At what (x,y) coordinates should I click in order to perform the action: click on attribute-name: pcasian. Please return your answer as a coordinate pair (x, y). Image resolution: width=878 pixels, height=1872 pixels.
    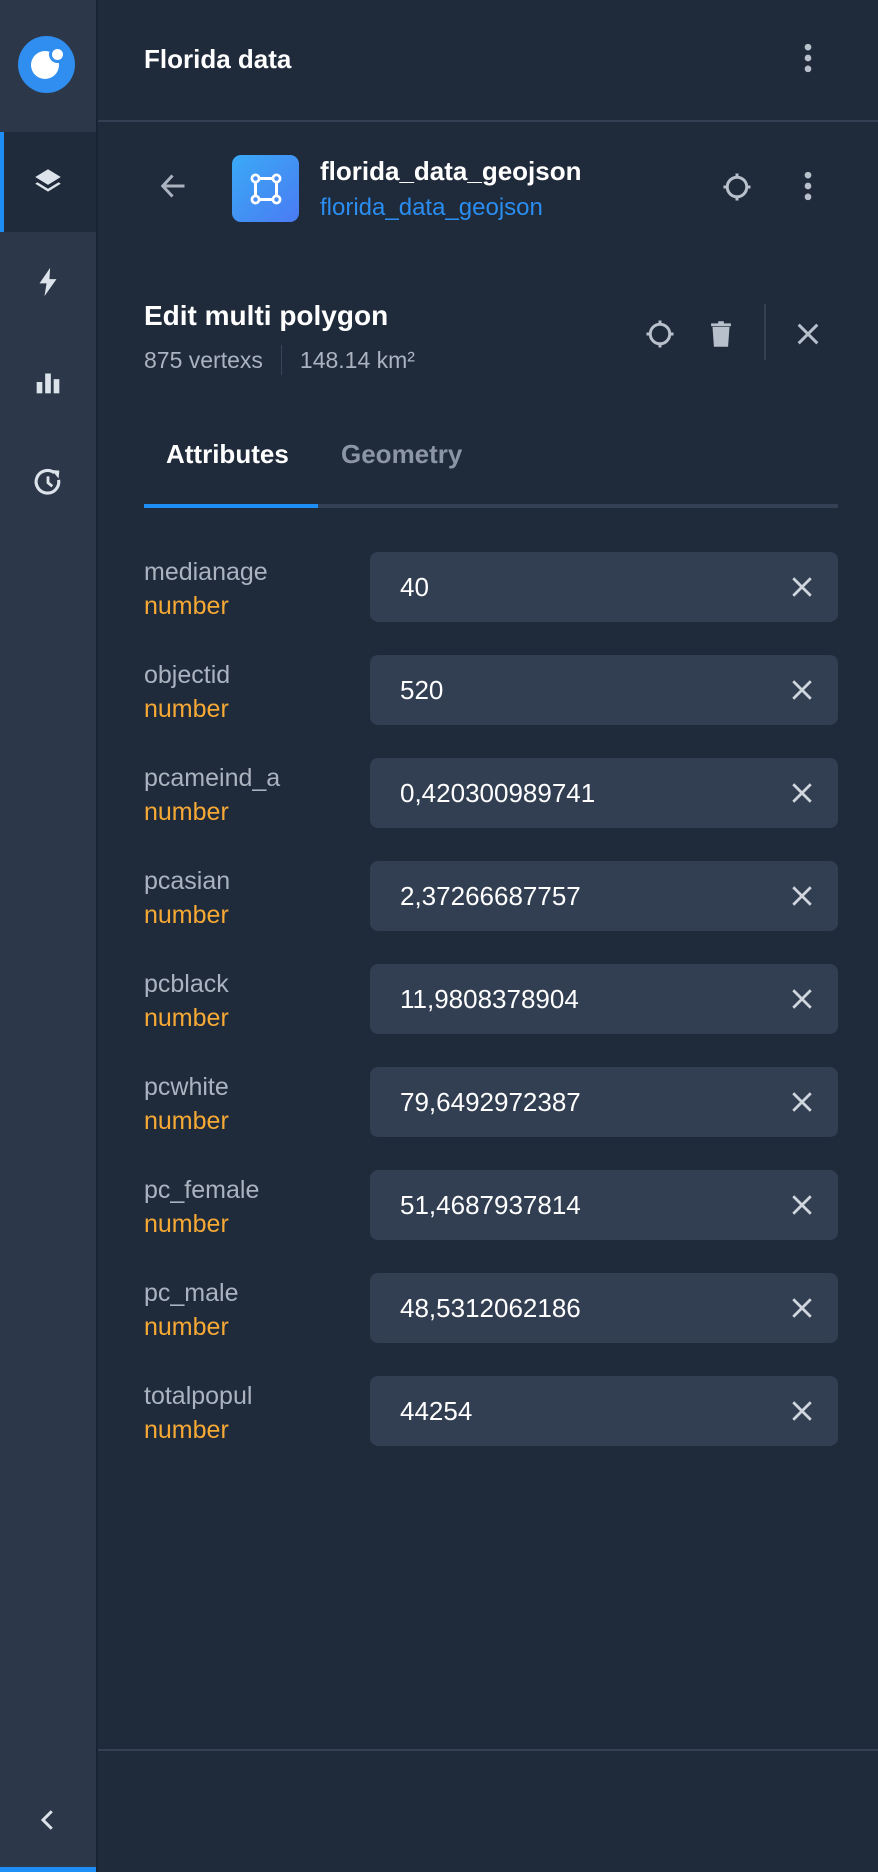
    Looking at the image, I should click on (187, 881).